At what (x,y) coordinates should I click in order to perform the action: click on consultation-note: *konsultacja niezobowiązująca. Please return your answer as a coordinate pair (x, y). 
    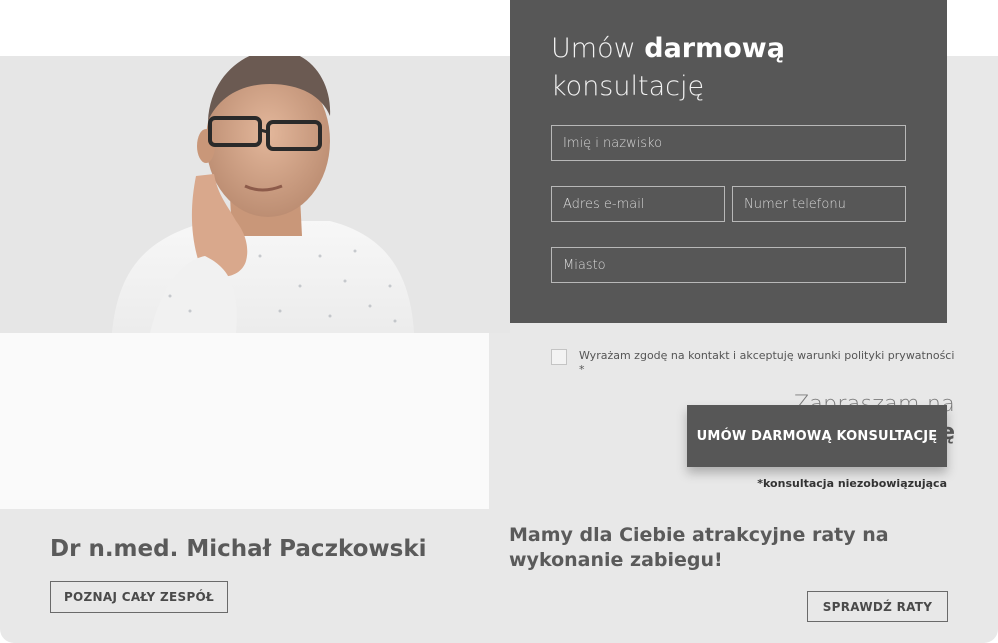
    Looking at the image, I should click on (852, 483).